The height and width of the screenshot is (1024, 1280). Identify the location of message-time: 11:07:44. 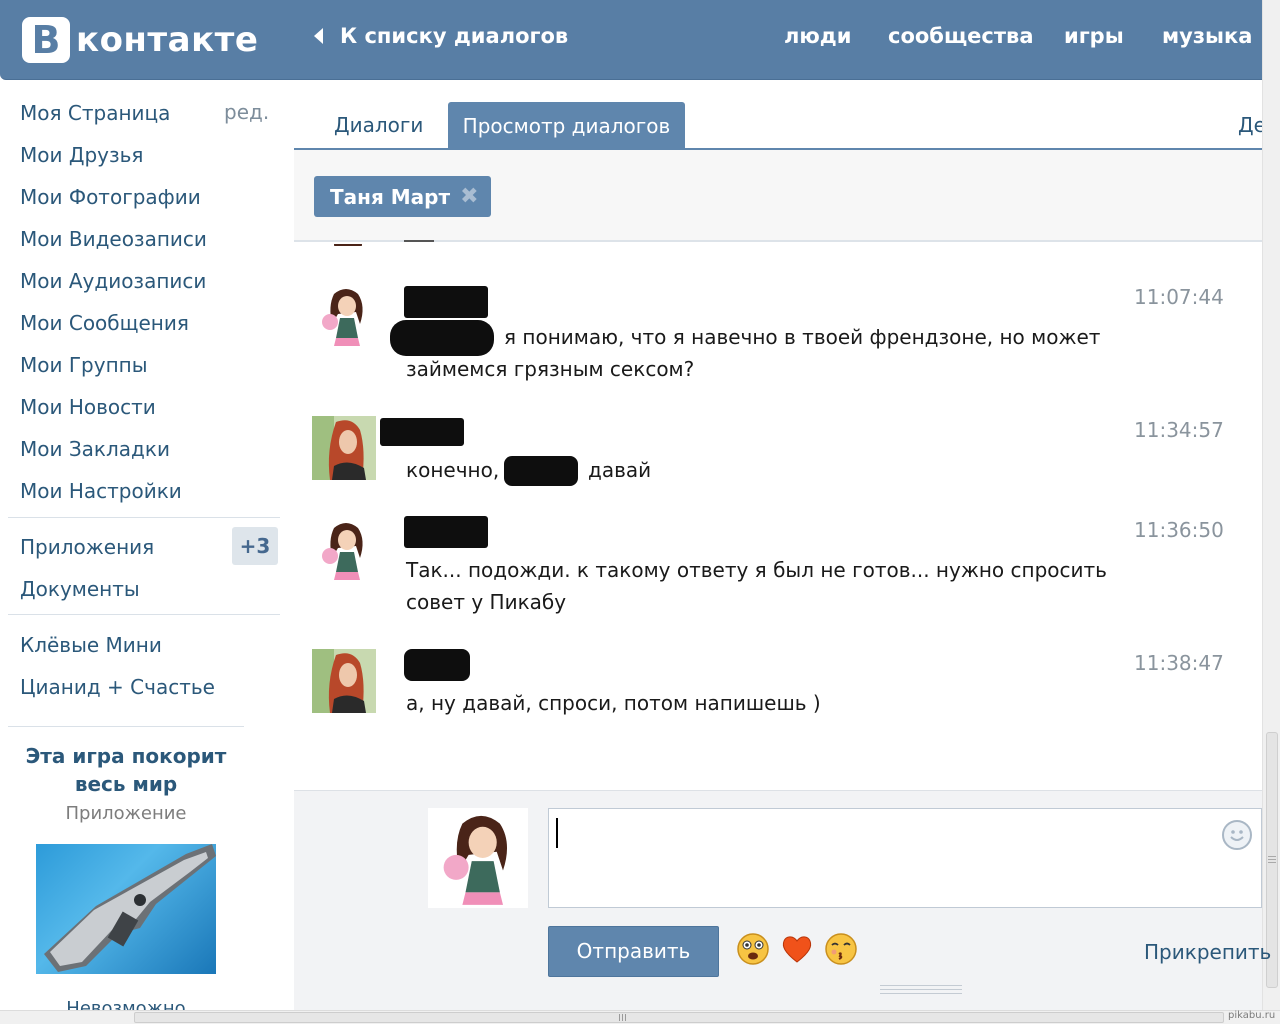
(1179, 297).